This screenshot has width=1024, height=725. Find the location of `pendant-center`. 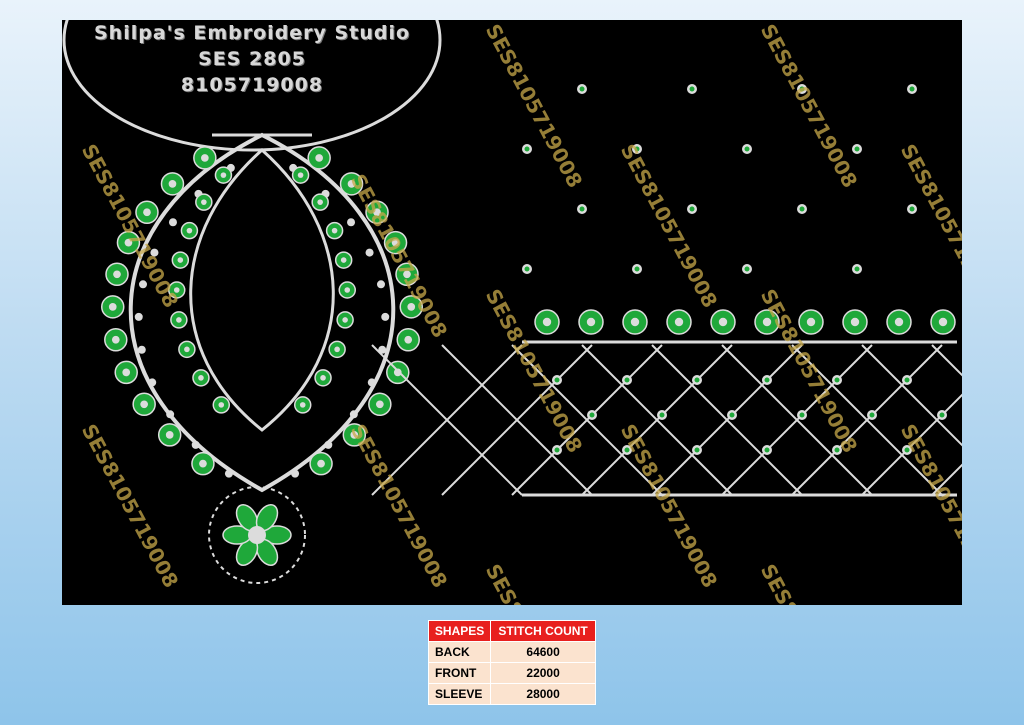

pendant-center is located at coordinates (257, 535).